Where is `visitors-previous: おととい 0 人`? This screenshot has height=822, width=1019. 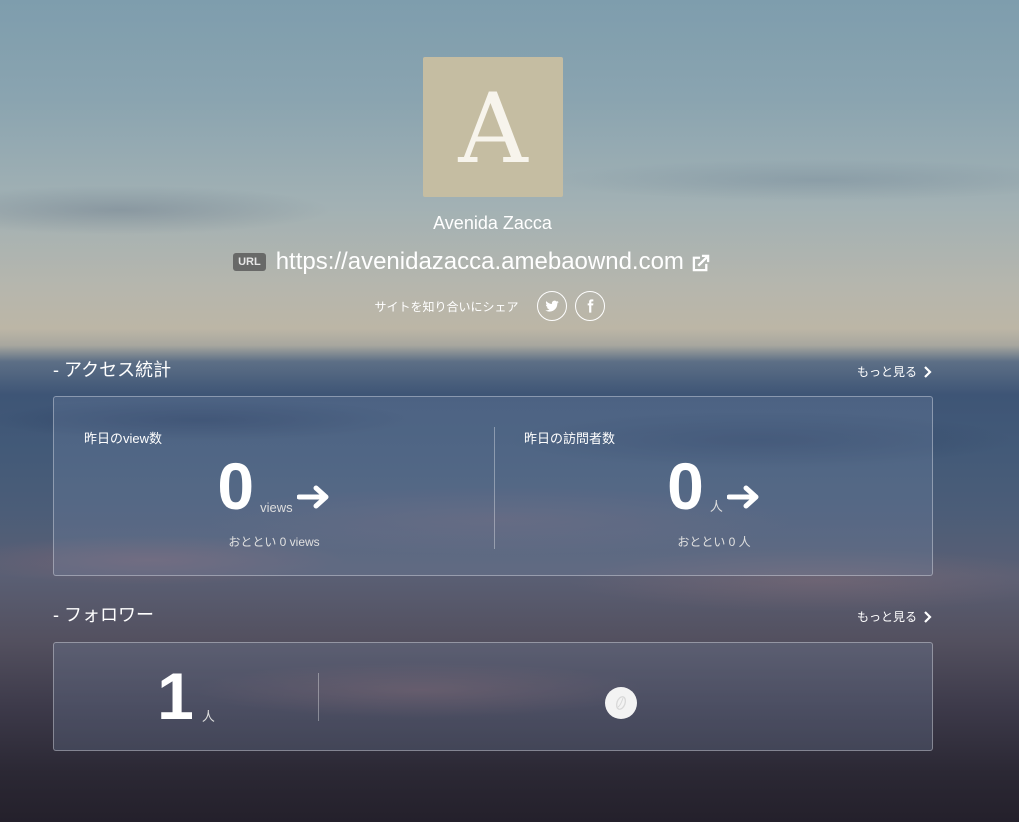
visitors-previous: おととい 0 人 is located at coordinates (714, 542).